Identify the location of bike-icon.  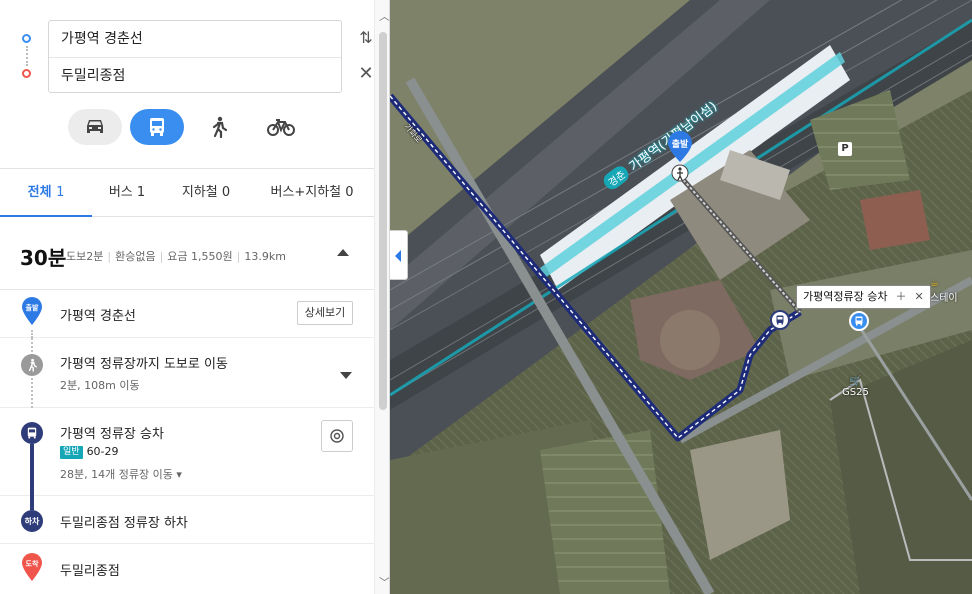
(281, 127).